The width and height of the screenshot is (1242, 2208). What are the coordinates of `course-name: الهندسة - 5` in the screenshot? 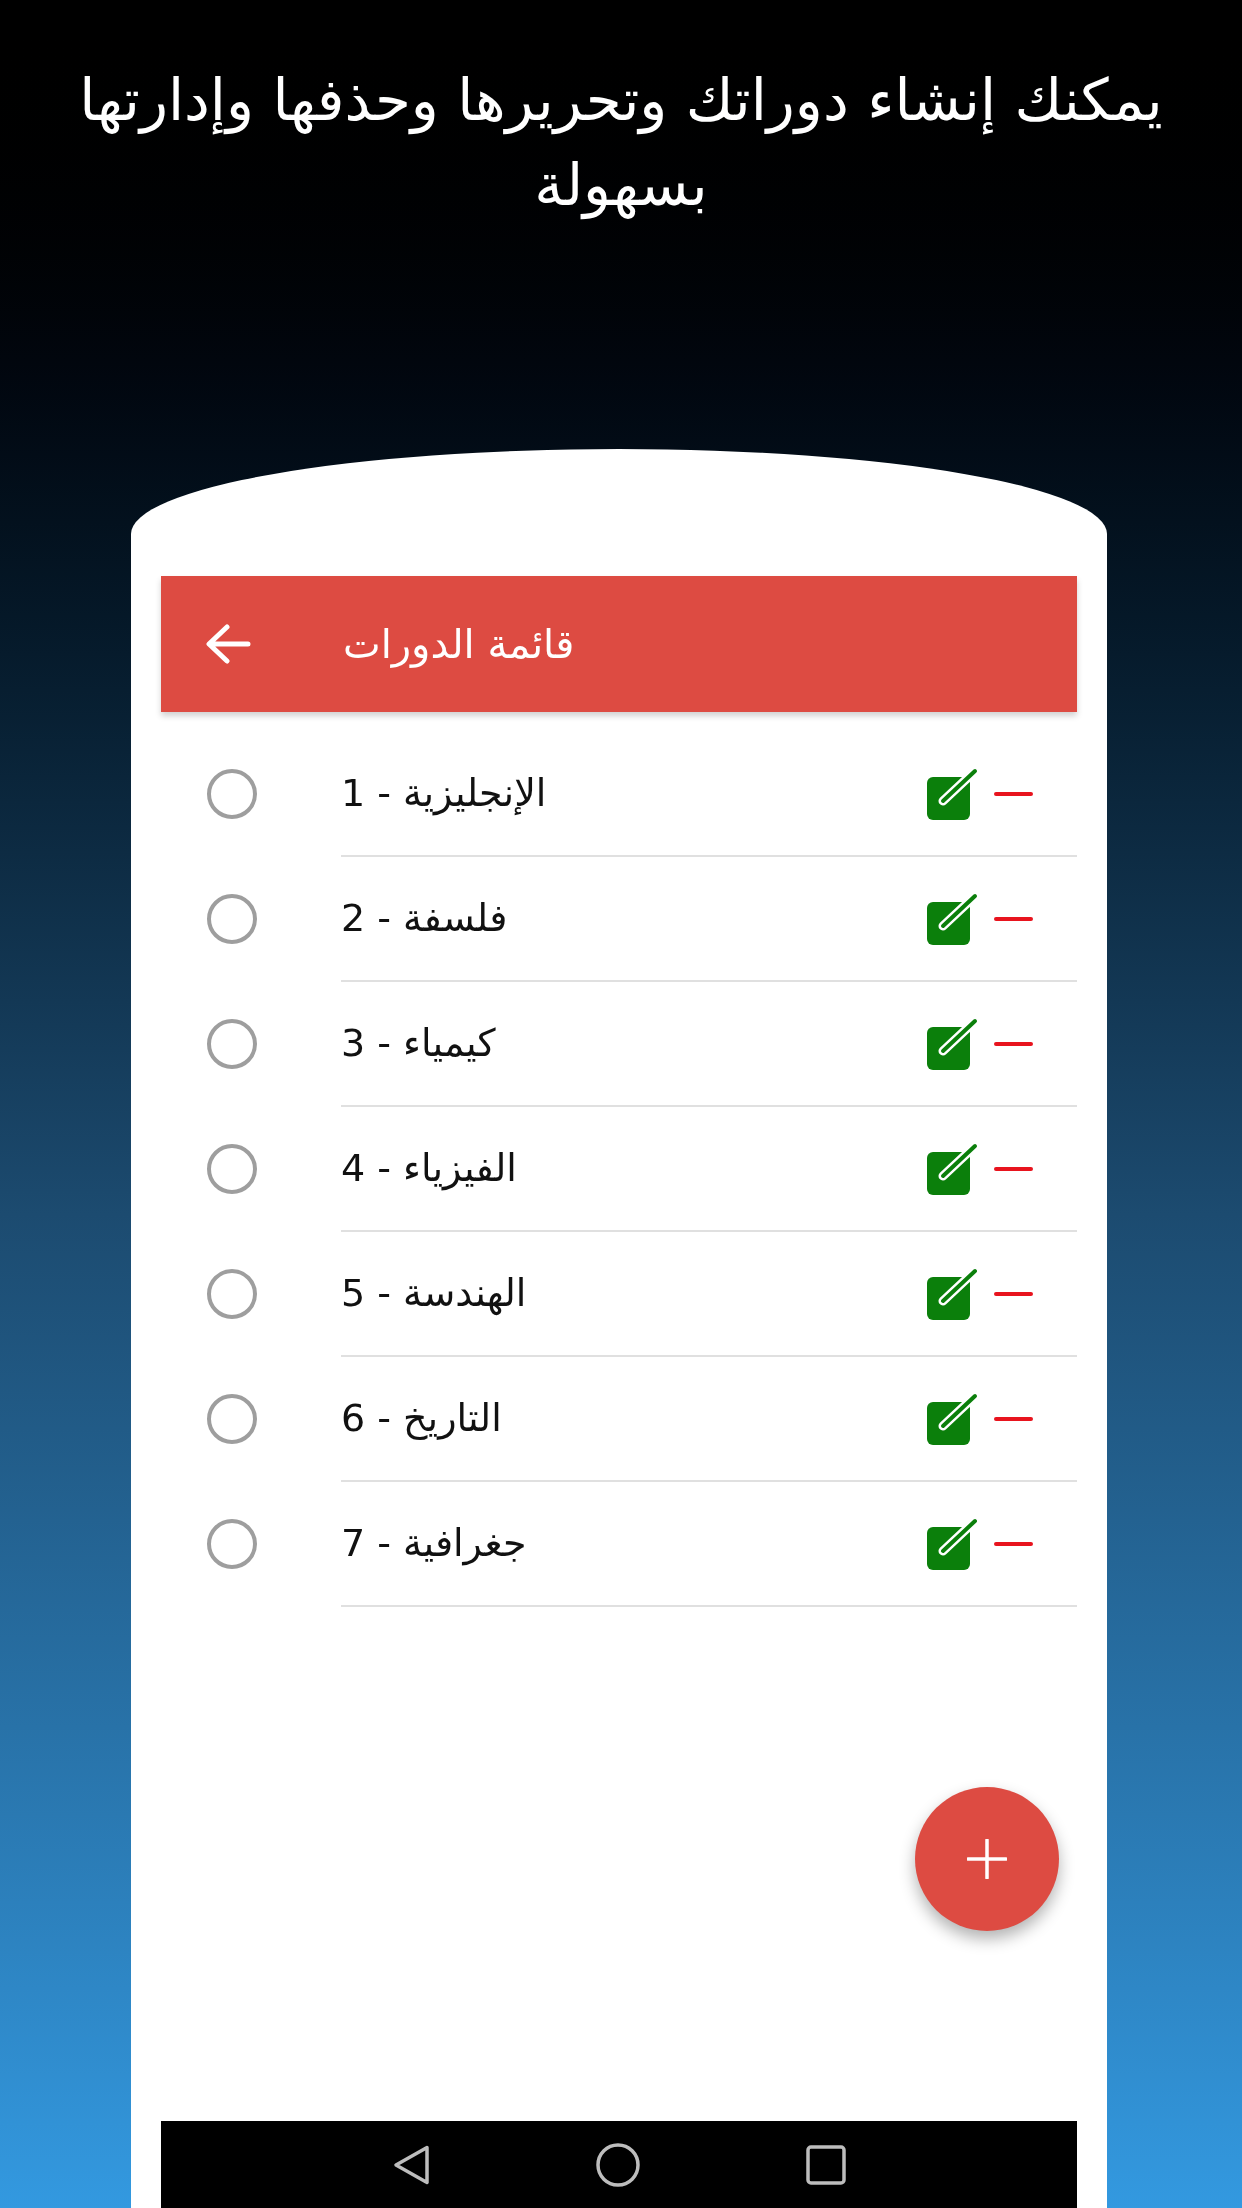 It's located at (434, 1294).